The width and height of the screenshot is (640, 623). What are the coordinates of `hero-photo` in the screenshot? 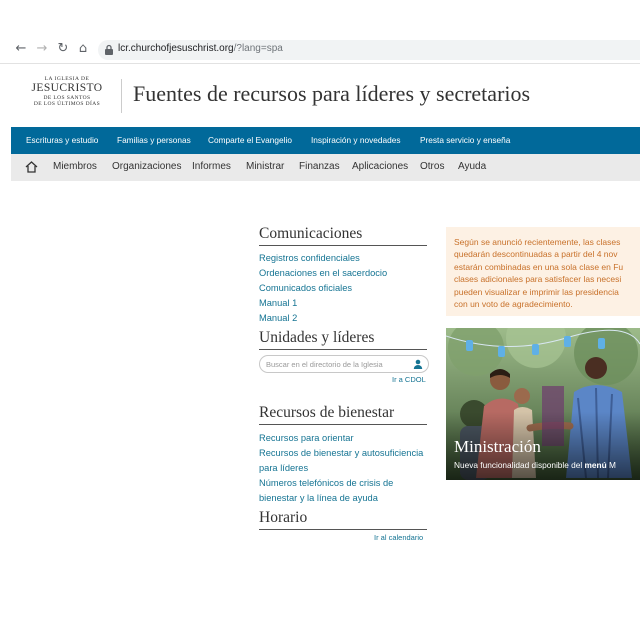 It's located at (543, 404).